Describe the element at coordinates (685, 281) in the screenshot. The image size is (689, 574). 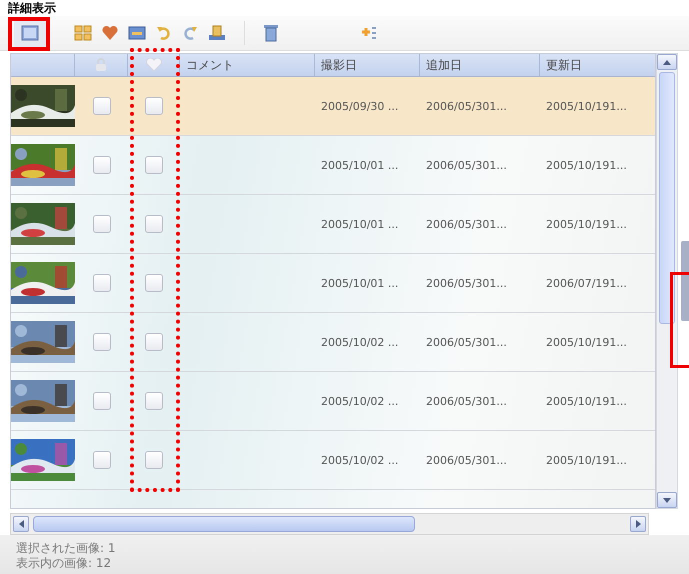
I see `panel-toggle-handle` at that location.